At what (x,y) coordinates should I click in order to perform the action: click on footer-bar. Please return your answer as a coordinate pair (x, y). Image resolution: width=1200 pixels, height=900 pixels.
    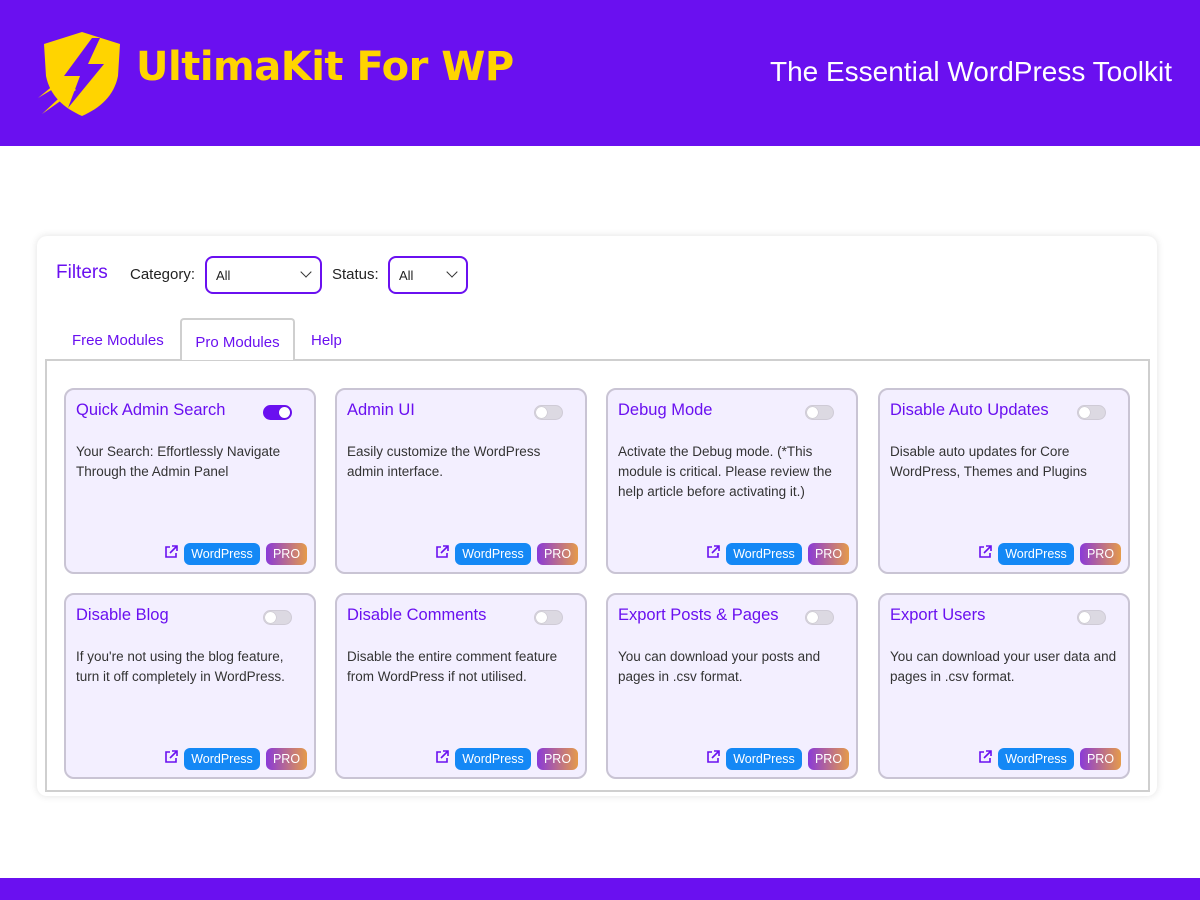
    Looking at the image, I should click on (600, 889).